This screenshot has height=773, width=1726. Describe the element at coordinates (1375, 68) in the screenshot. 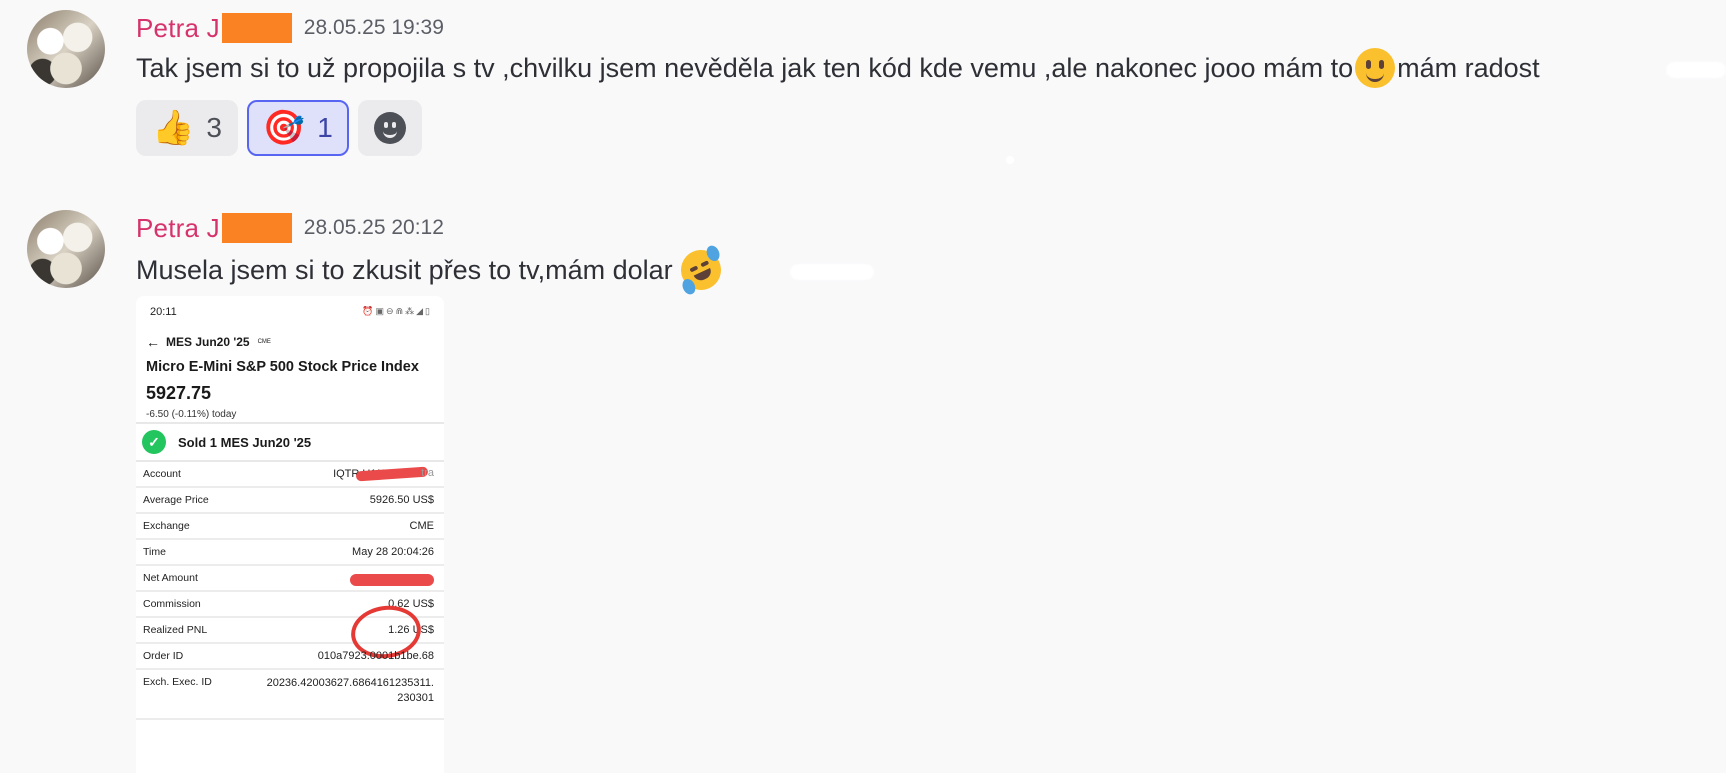

I see `slightly-smiling-face-icon` at that location.